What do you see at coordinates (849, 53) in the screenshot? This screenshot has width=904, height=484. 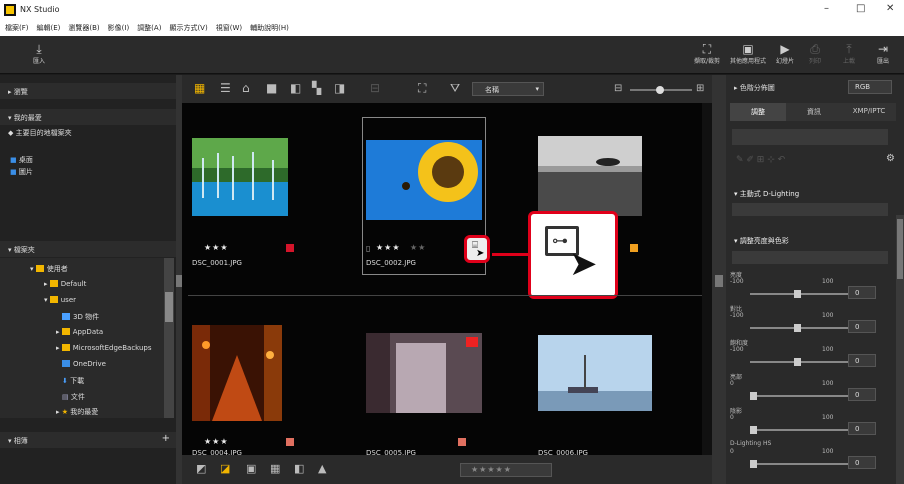 I see `upload-button: ⤒ 上載` at bounding box center [849, 53].